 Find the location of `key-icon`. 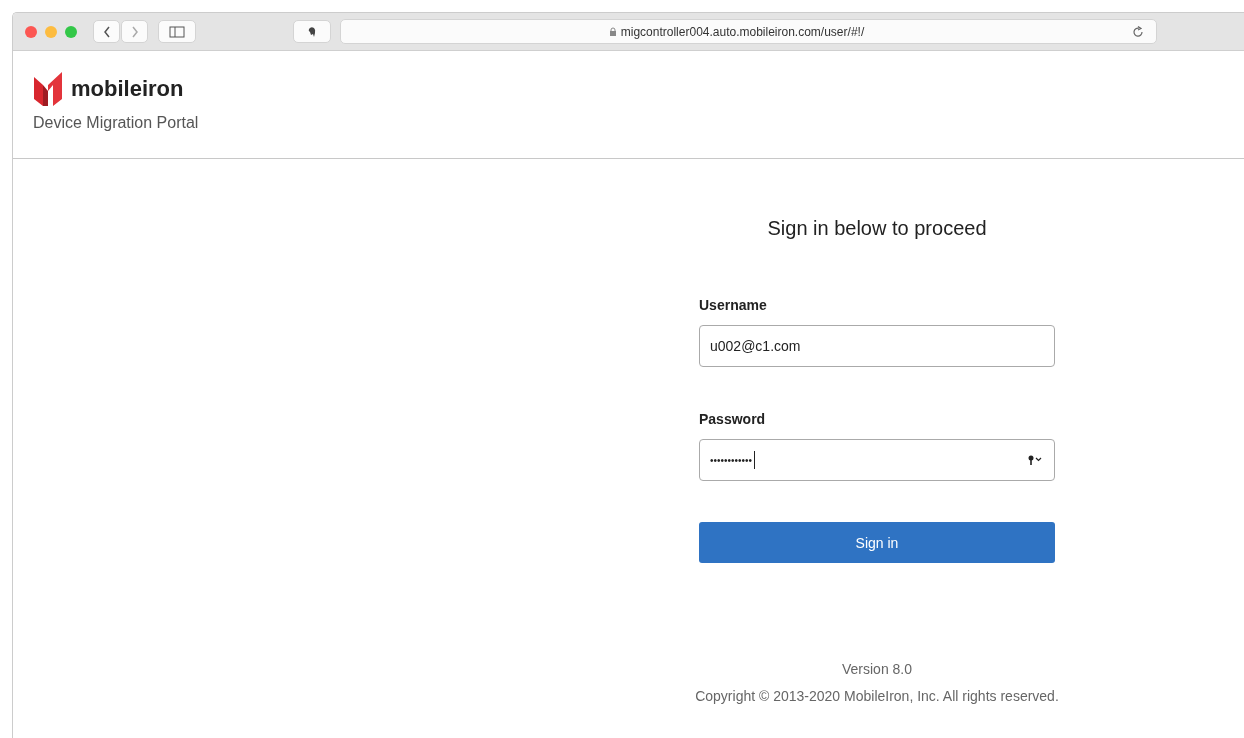

key-icon is located at coordinates (1036, 460).